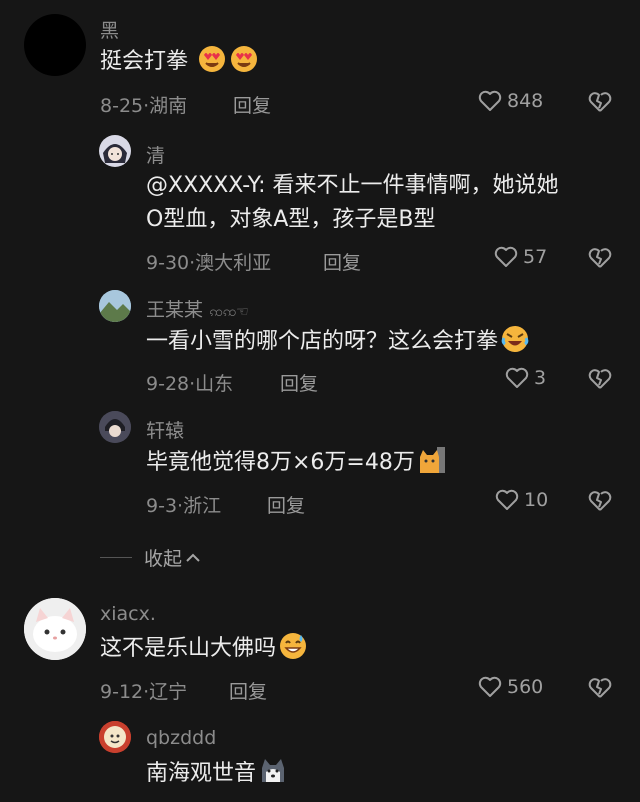 The width and height of the screenshot is (640, 802). I want to click on comment-author: 轩辕, so click(165, 429).